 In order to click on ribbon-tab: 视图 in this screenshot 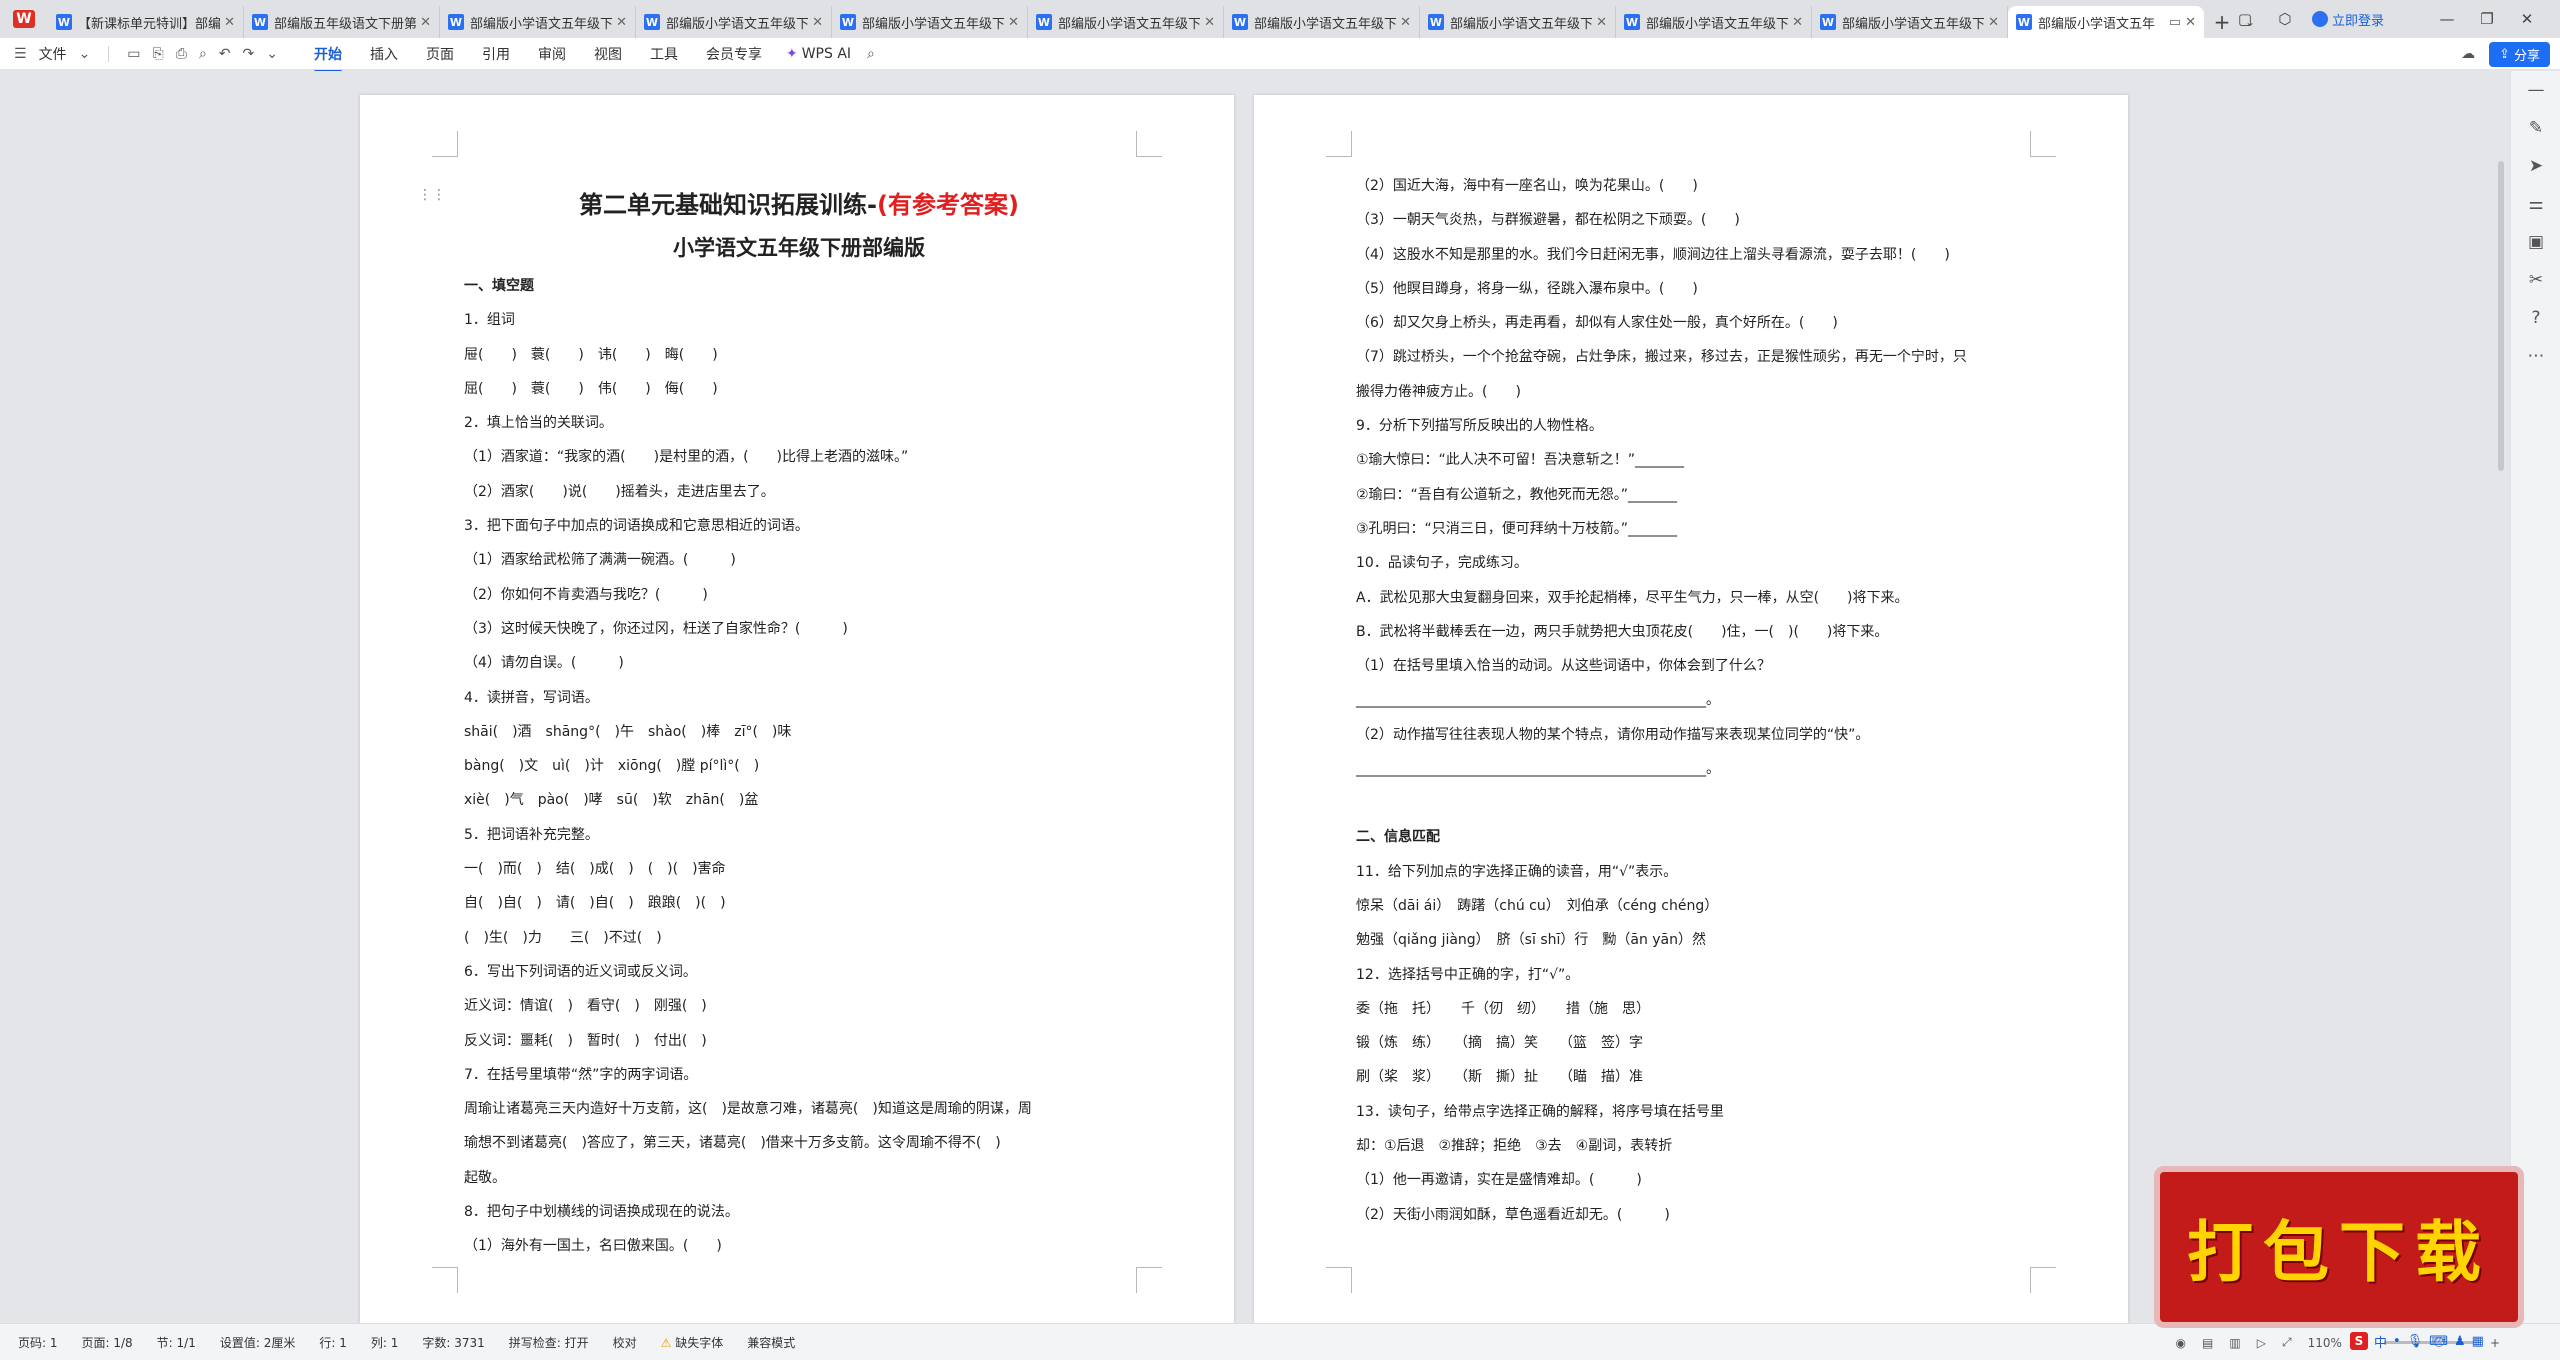, I will do `click(608, 54)`.